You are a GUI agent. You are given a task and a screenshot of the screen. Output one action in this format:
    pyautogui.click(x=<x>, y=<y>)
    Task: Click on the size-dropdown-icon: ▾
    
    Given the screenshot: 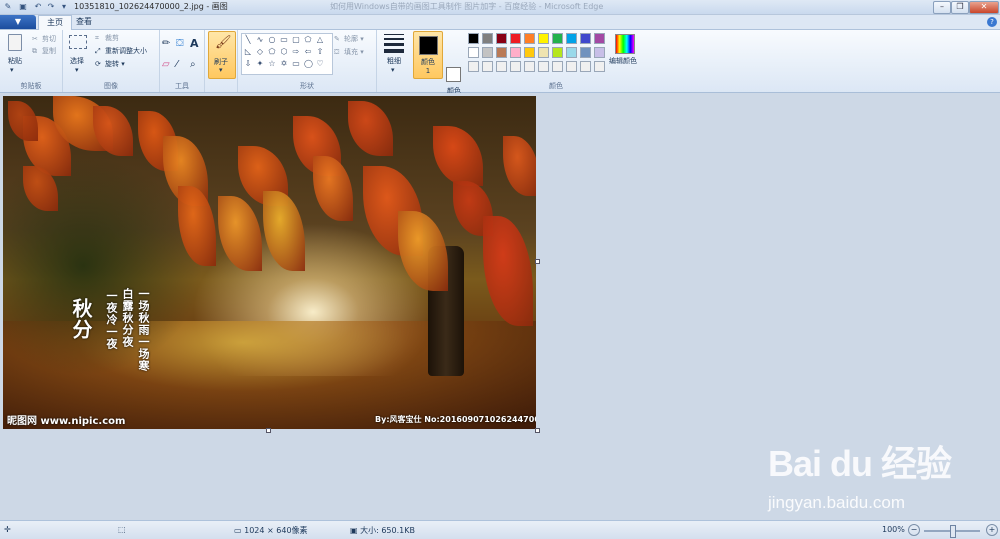 What is the action you would take?
    pyautogui.click(x=393, y=70)
    